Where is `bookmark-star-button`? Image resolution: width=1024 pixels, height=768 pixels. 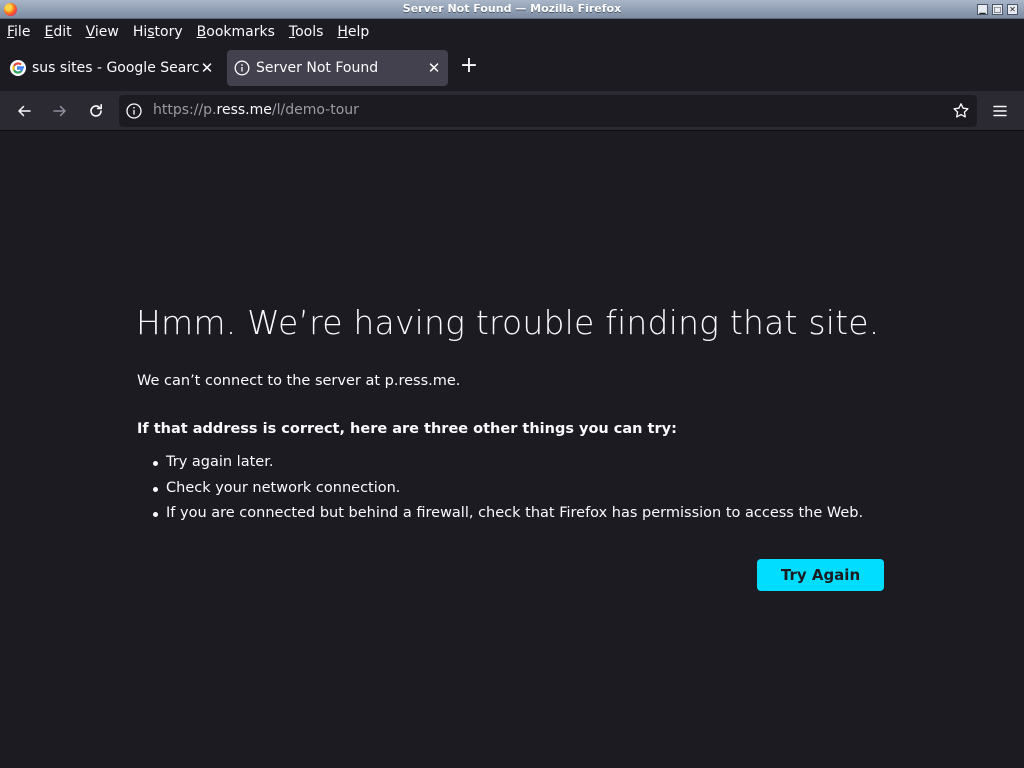
bookmark-star-button is located at coordinates (961, 111).